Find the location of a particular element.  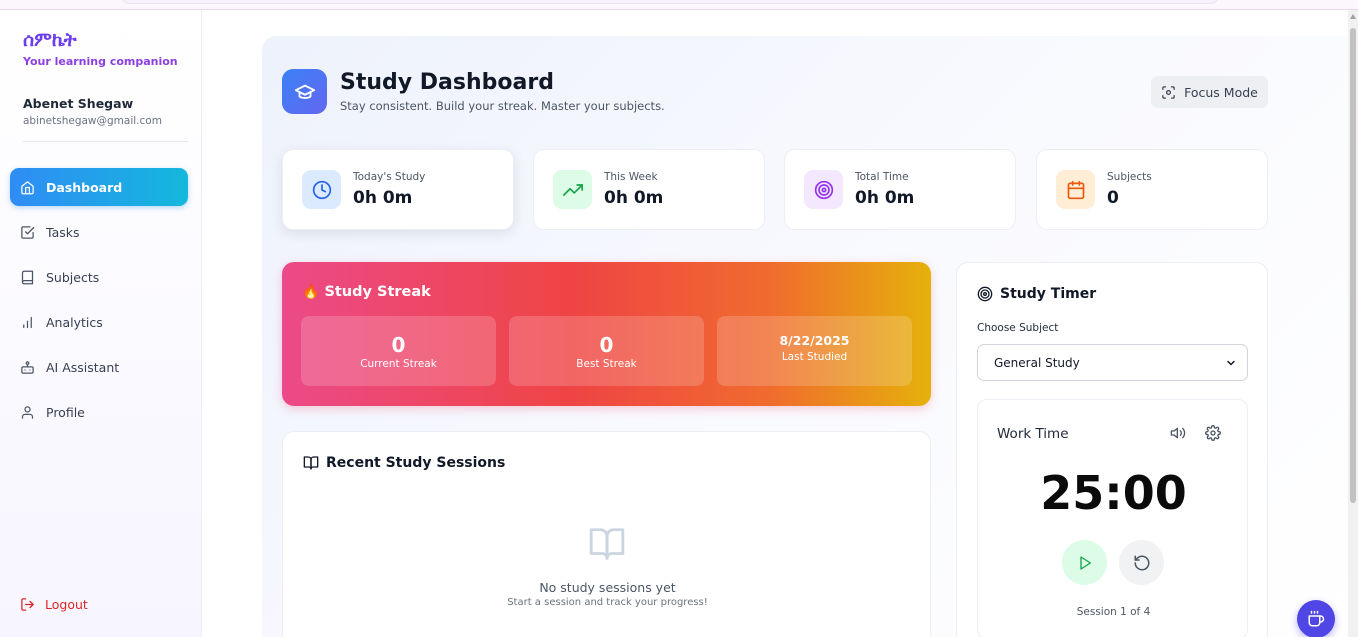

rotate-ccw-icon is located at coordinates (1142, 563).